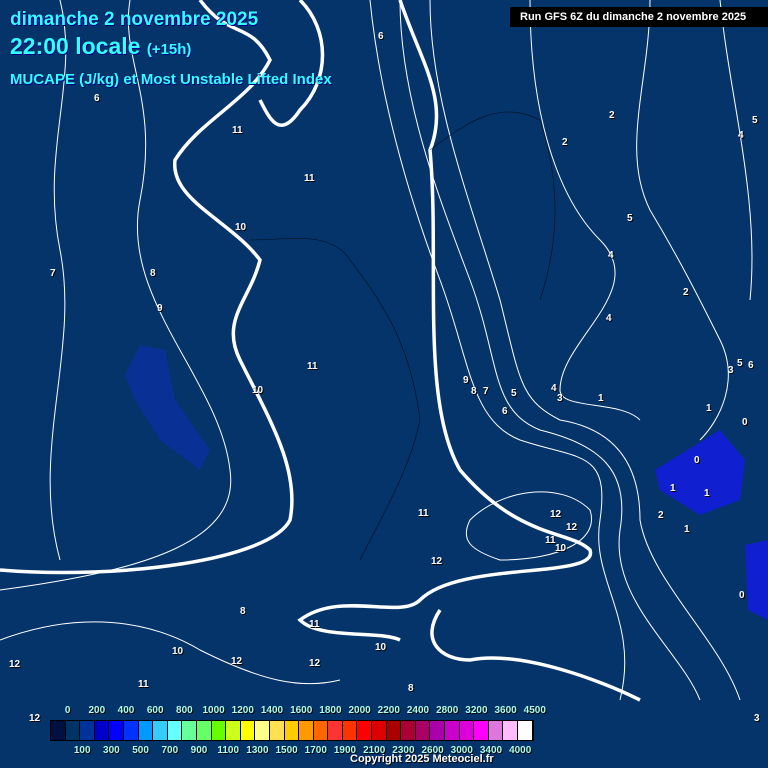 The width and height of the screenshot is (768, 768). Describe the element at coordinates (242, 710) in the screenshot. I see `legend-tick-top: 1200` at that location.